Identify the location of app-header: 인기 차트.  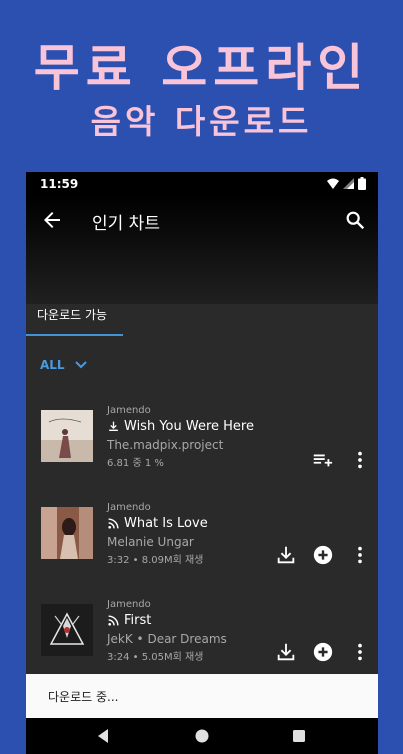
(202, 250).